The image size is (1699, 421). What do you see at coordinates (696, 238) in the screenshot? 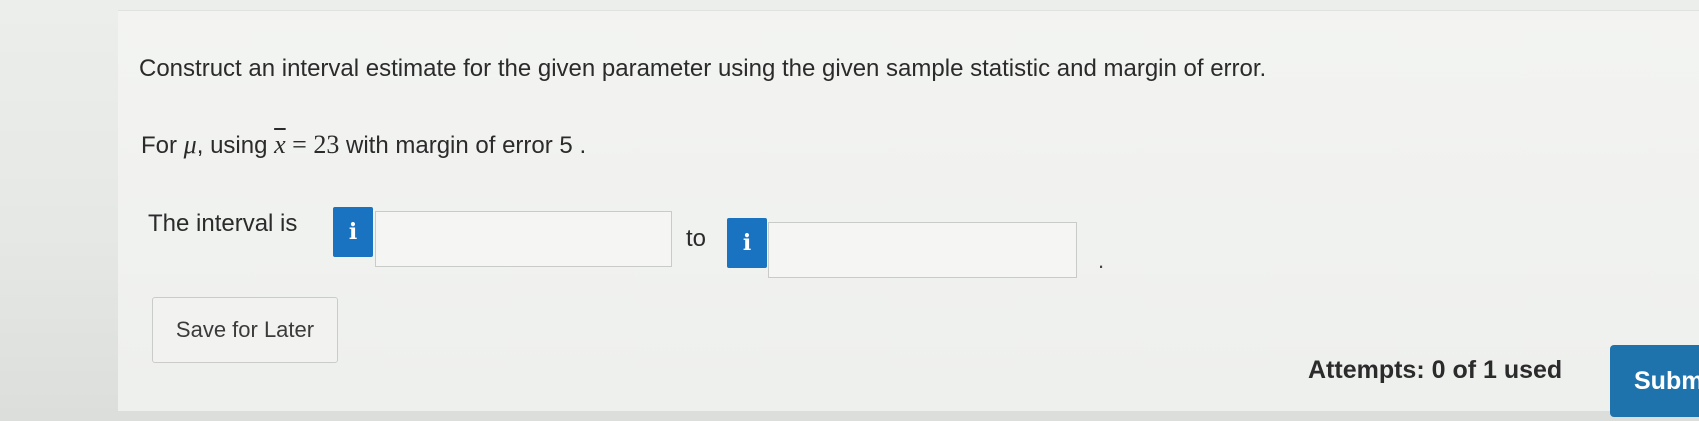
I see `to-label: to` at bounding box center [696, 238].